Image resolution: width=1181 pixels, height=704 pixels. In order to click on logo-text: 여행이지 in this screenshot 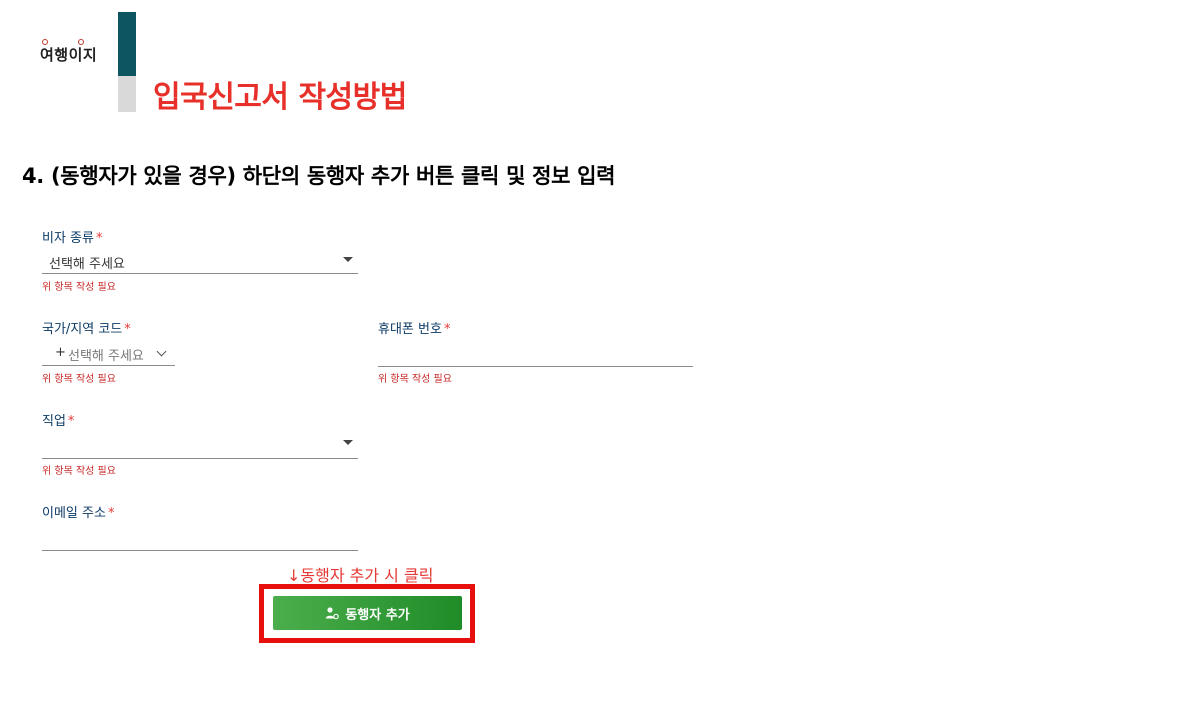, I will do `click(69, 55)`.